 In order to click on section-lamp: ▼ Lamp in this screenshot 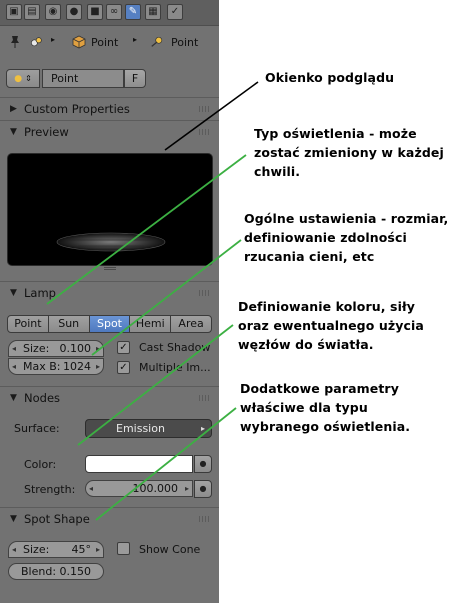, I will do `click(109, 293)`.